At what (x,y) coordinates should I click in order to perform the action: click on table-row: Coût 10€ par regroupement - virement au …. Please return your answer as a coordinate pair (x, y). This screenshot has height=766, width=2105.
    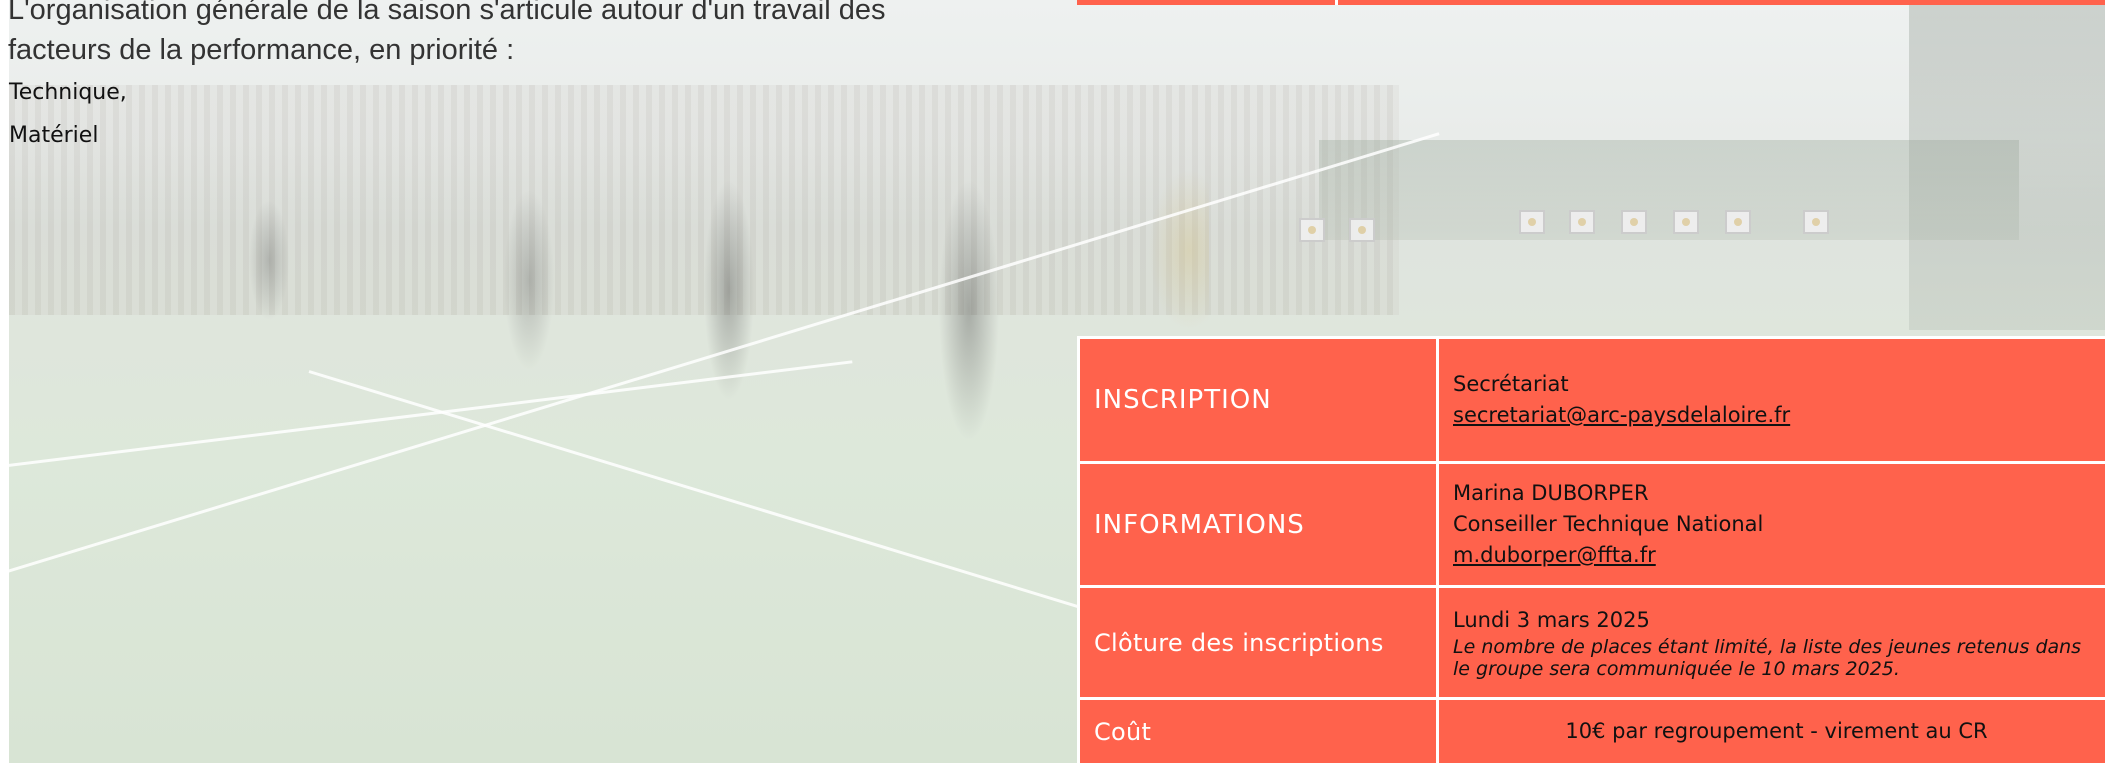
    Looking at the image, I should click on (1592, 732).